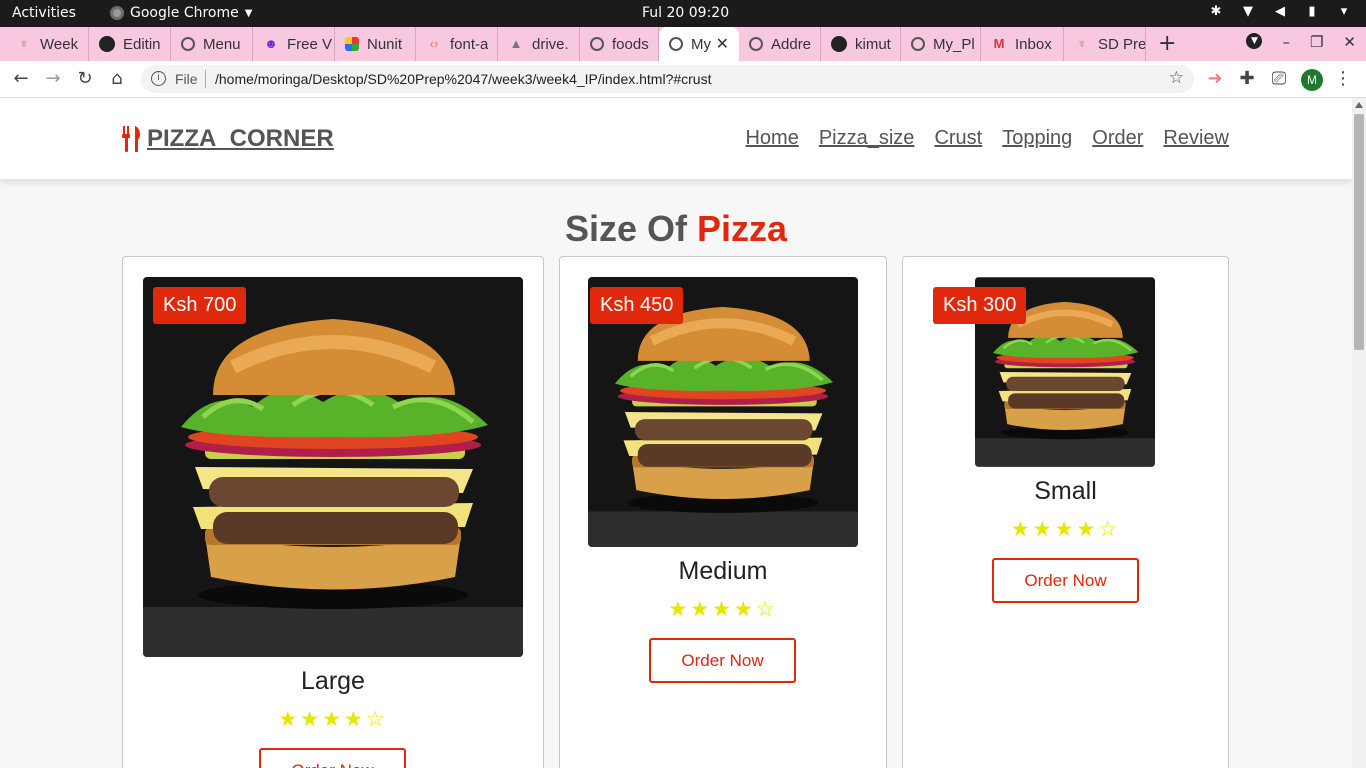  Describe the element at coordinates (1216, 12) in the screenshot. I see `slack-icon: ✱` at that location.